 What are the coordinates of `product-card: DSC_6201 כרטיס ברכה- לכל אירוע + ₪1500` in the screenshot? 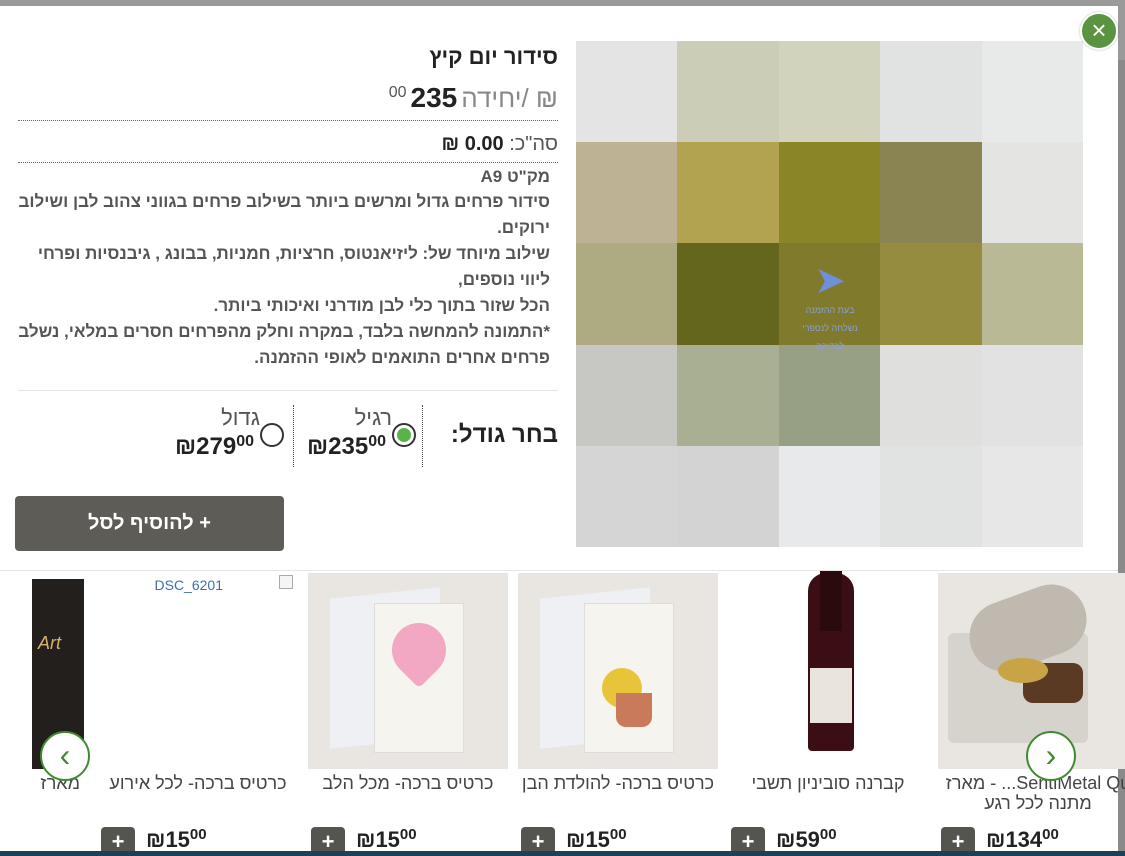 It's located at (198, 713).